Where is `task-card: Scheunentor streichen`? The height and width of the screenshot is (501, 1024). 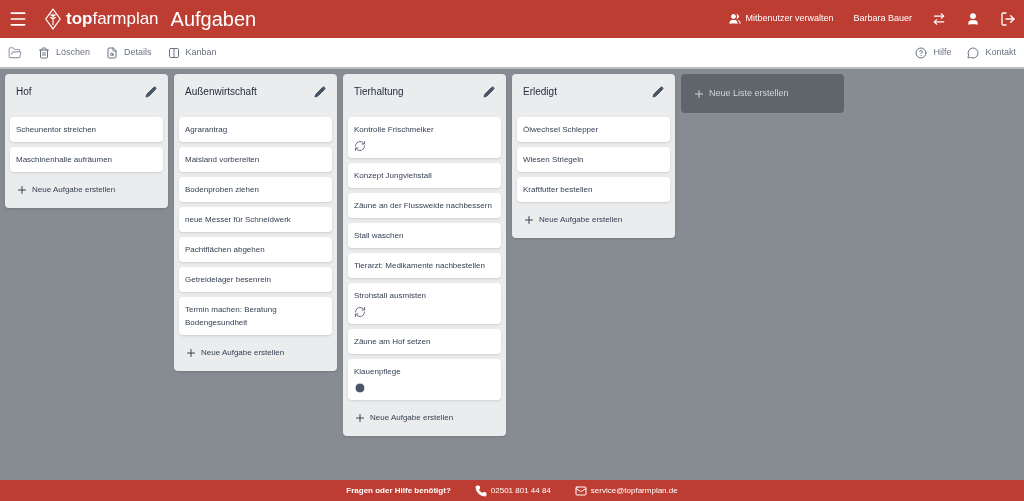 task-card: Scheunentor streichen is located at coordinates (86, 129).